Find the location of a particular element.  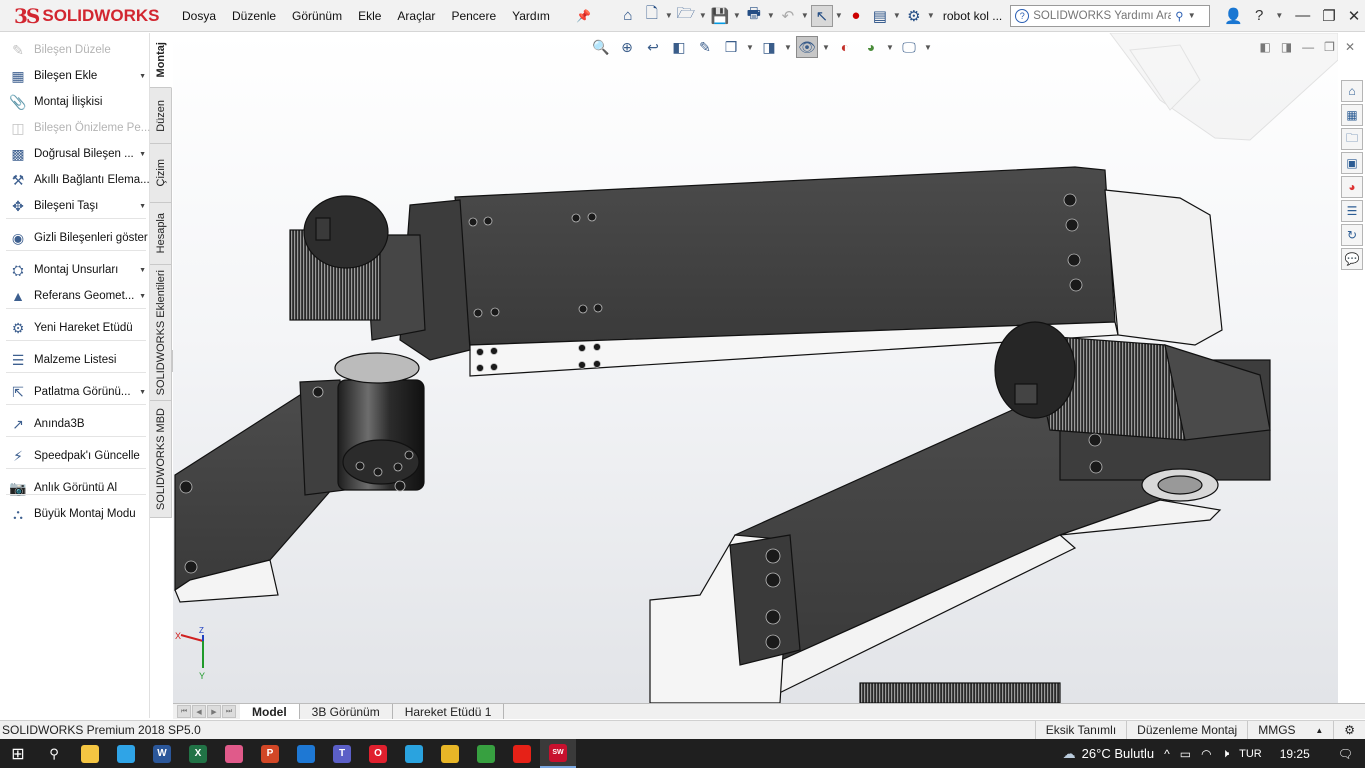

design-library-icon: ▦ is located at coordinates (1352, 115).